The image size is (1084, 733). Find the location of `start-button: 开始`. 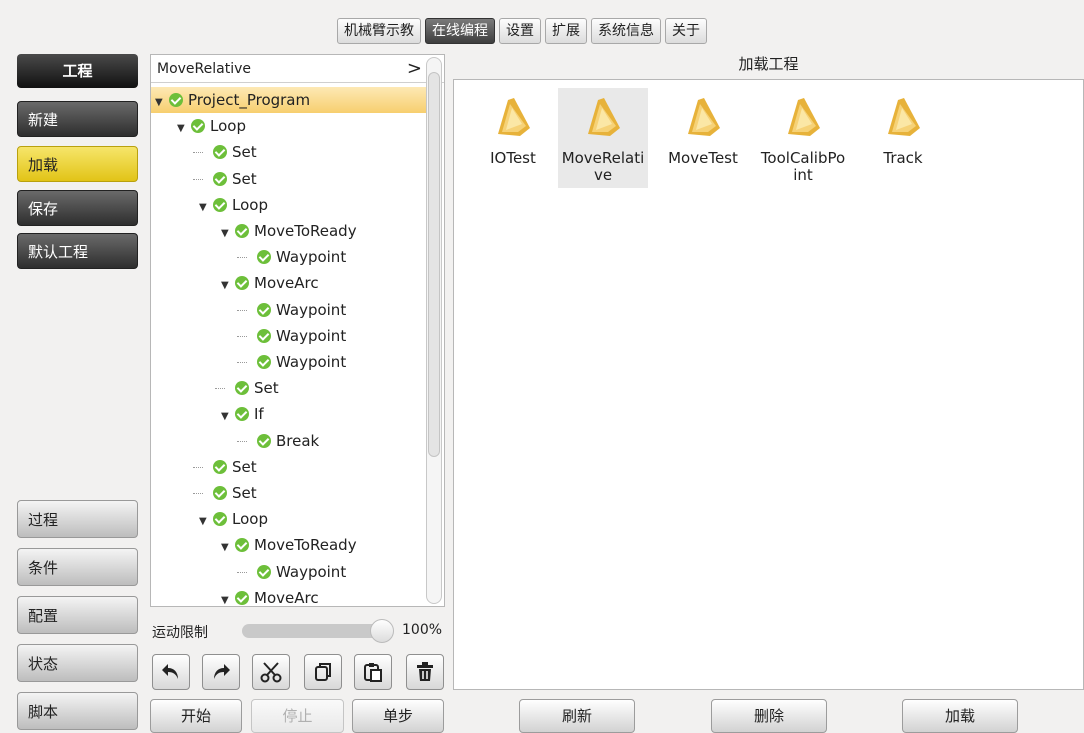

start-button: 开始 is located at coordinates (196, 716).